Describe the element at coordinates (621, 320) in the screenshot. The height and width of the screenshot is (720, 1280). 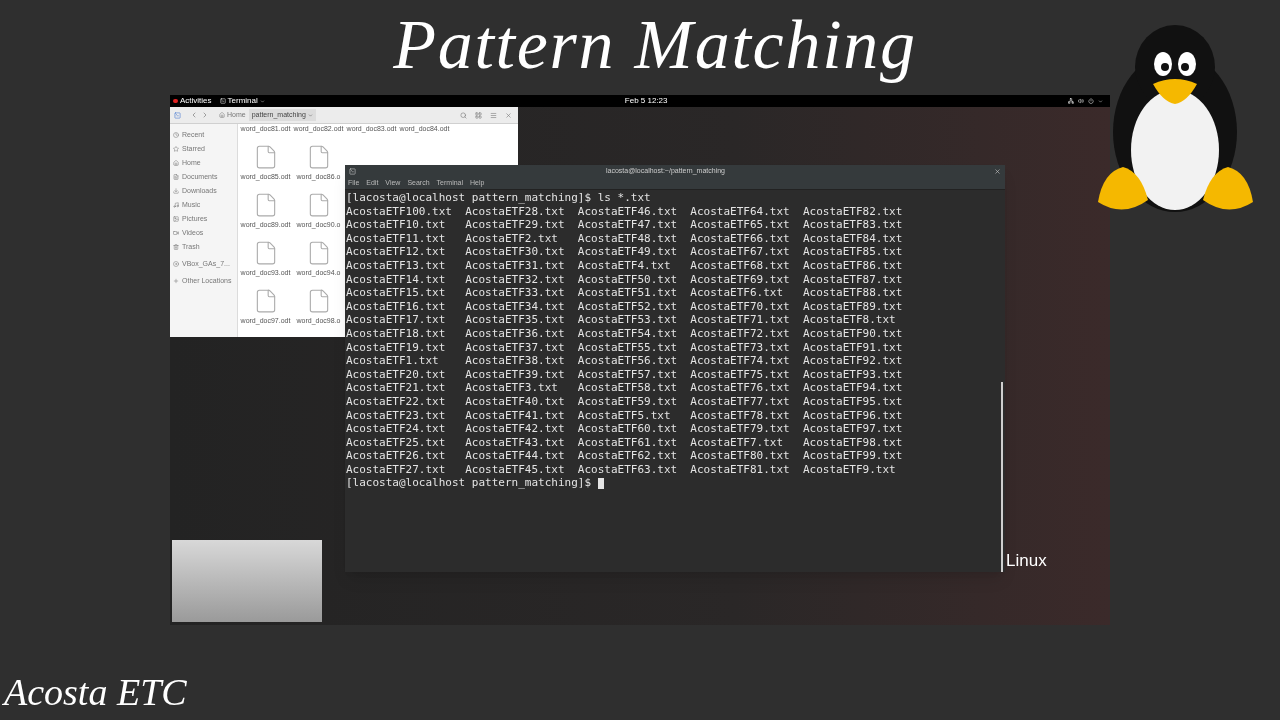
I see `terminal-line: AcostaETF17.txt AcostaETF35.txt AcostaETF53.txt AcostaETF71.txt AcostaETF8.txt` at that location.